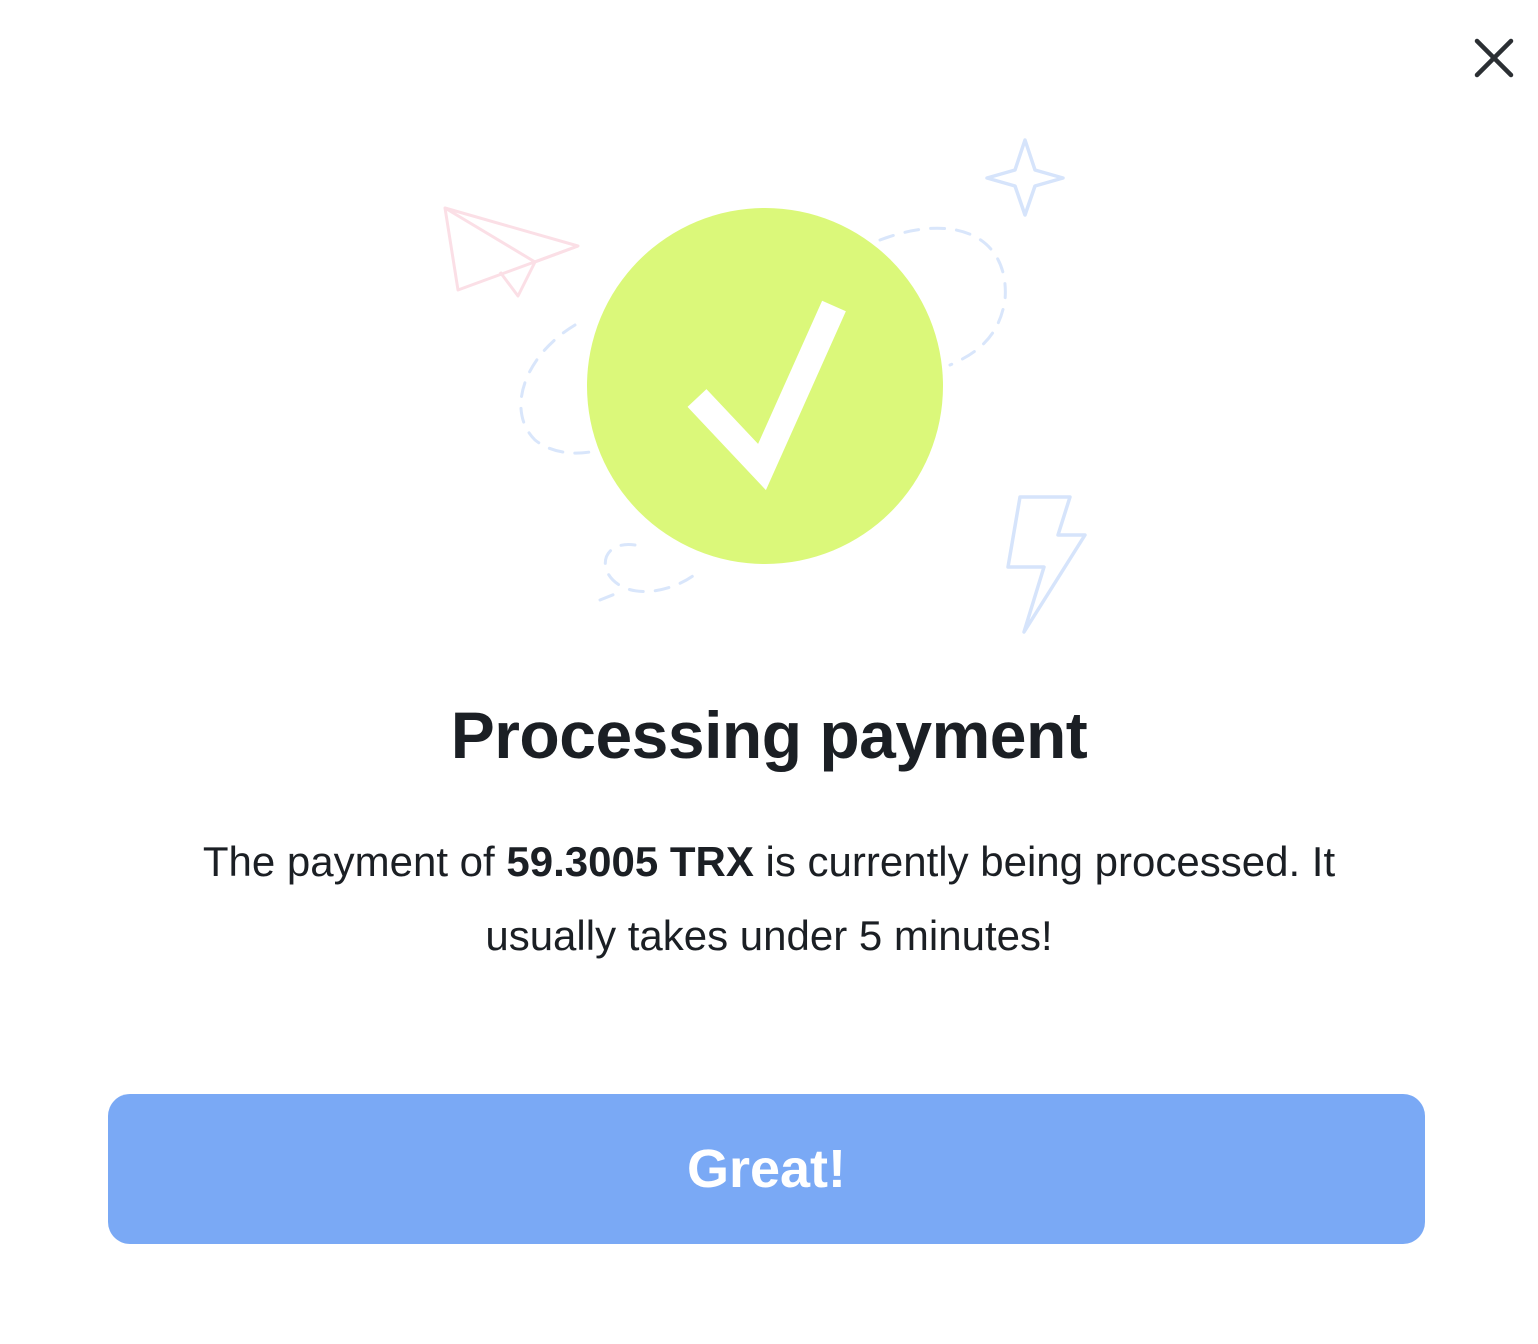 The image size is (1538, 1344). I want to click on success-circle, so click(765, 386).